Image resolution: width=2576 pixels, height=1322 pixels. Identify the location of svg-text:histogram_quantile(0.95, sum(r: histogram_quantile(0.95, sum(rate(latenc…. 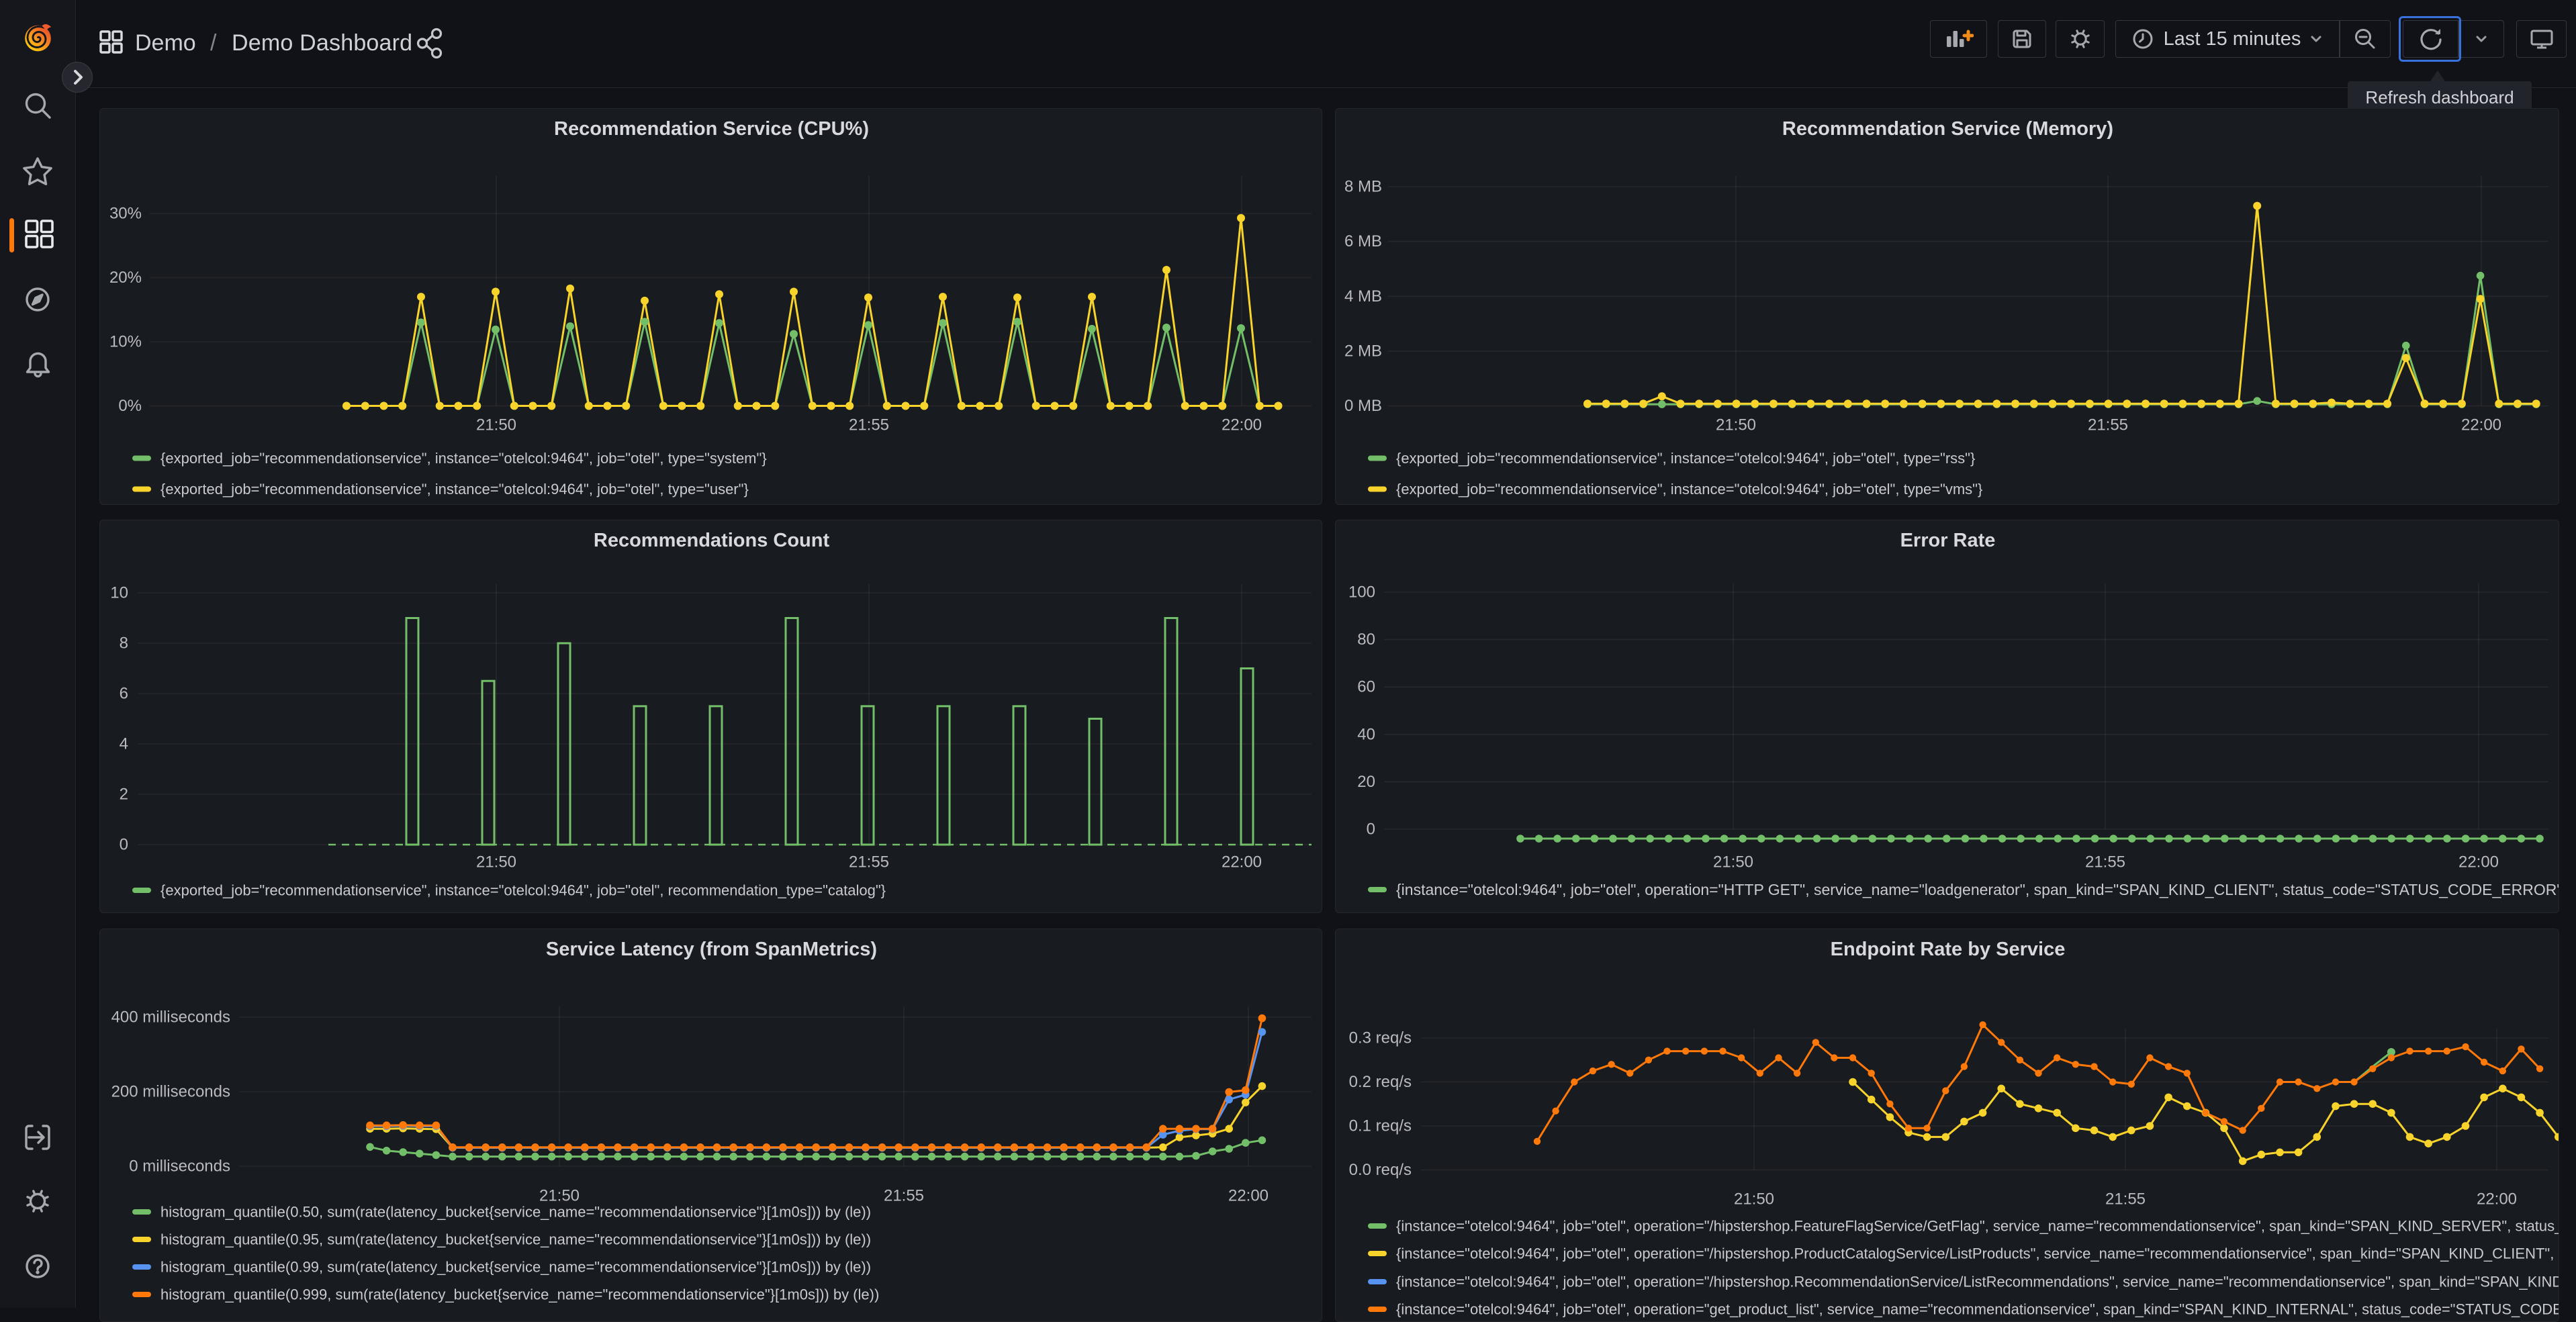
(515, 1239).